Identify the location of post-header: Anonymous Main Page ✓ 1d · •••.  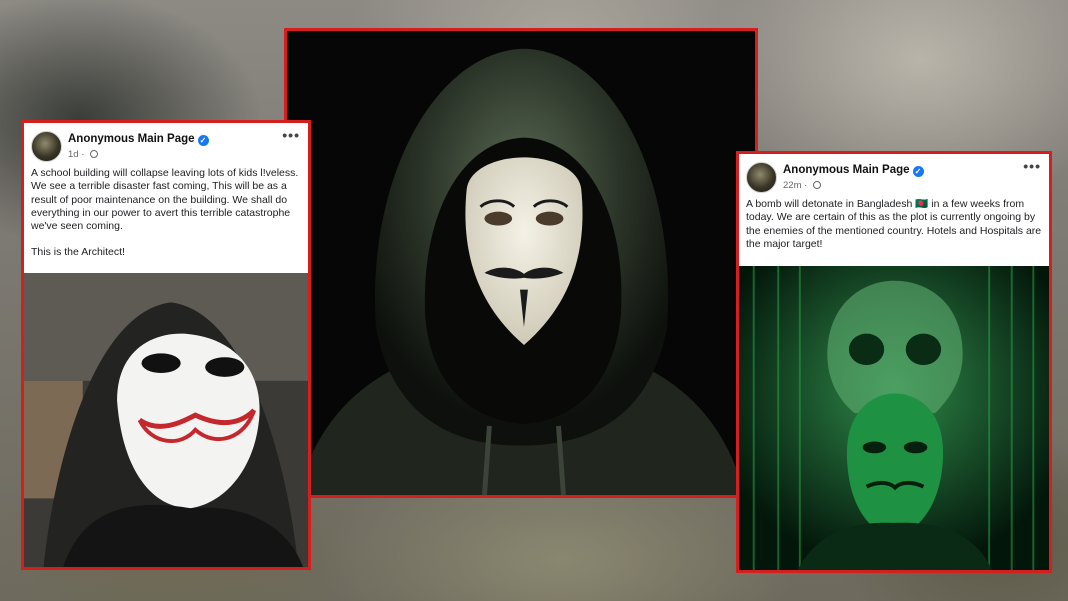
(166, 145).